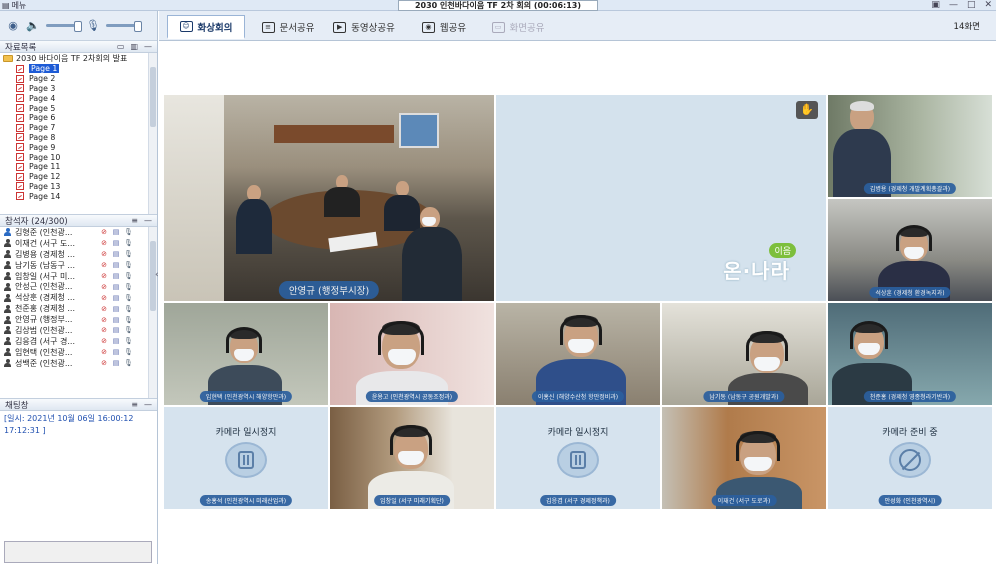 Image resolution: width=996 pixels, height=566 pixels. What do you see at coordinates (78, 232) in the screenshot?
I see `attendee-row: 김형준 (인천광... ⊘ ▤ 🎙` at bounding box center [78, 232].